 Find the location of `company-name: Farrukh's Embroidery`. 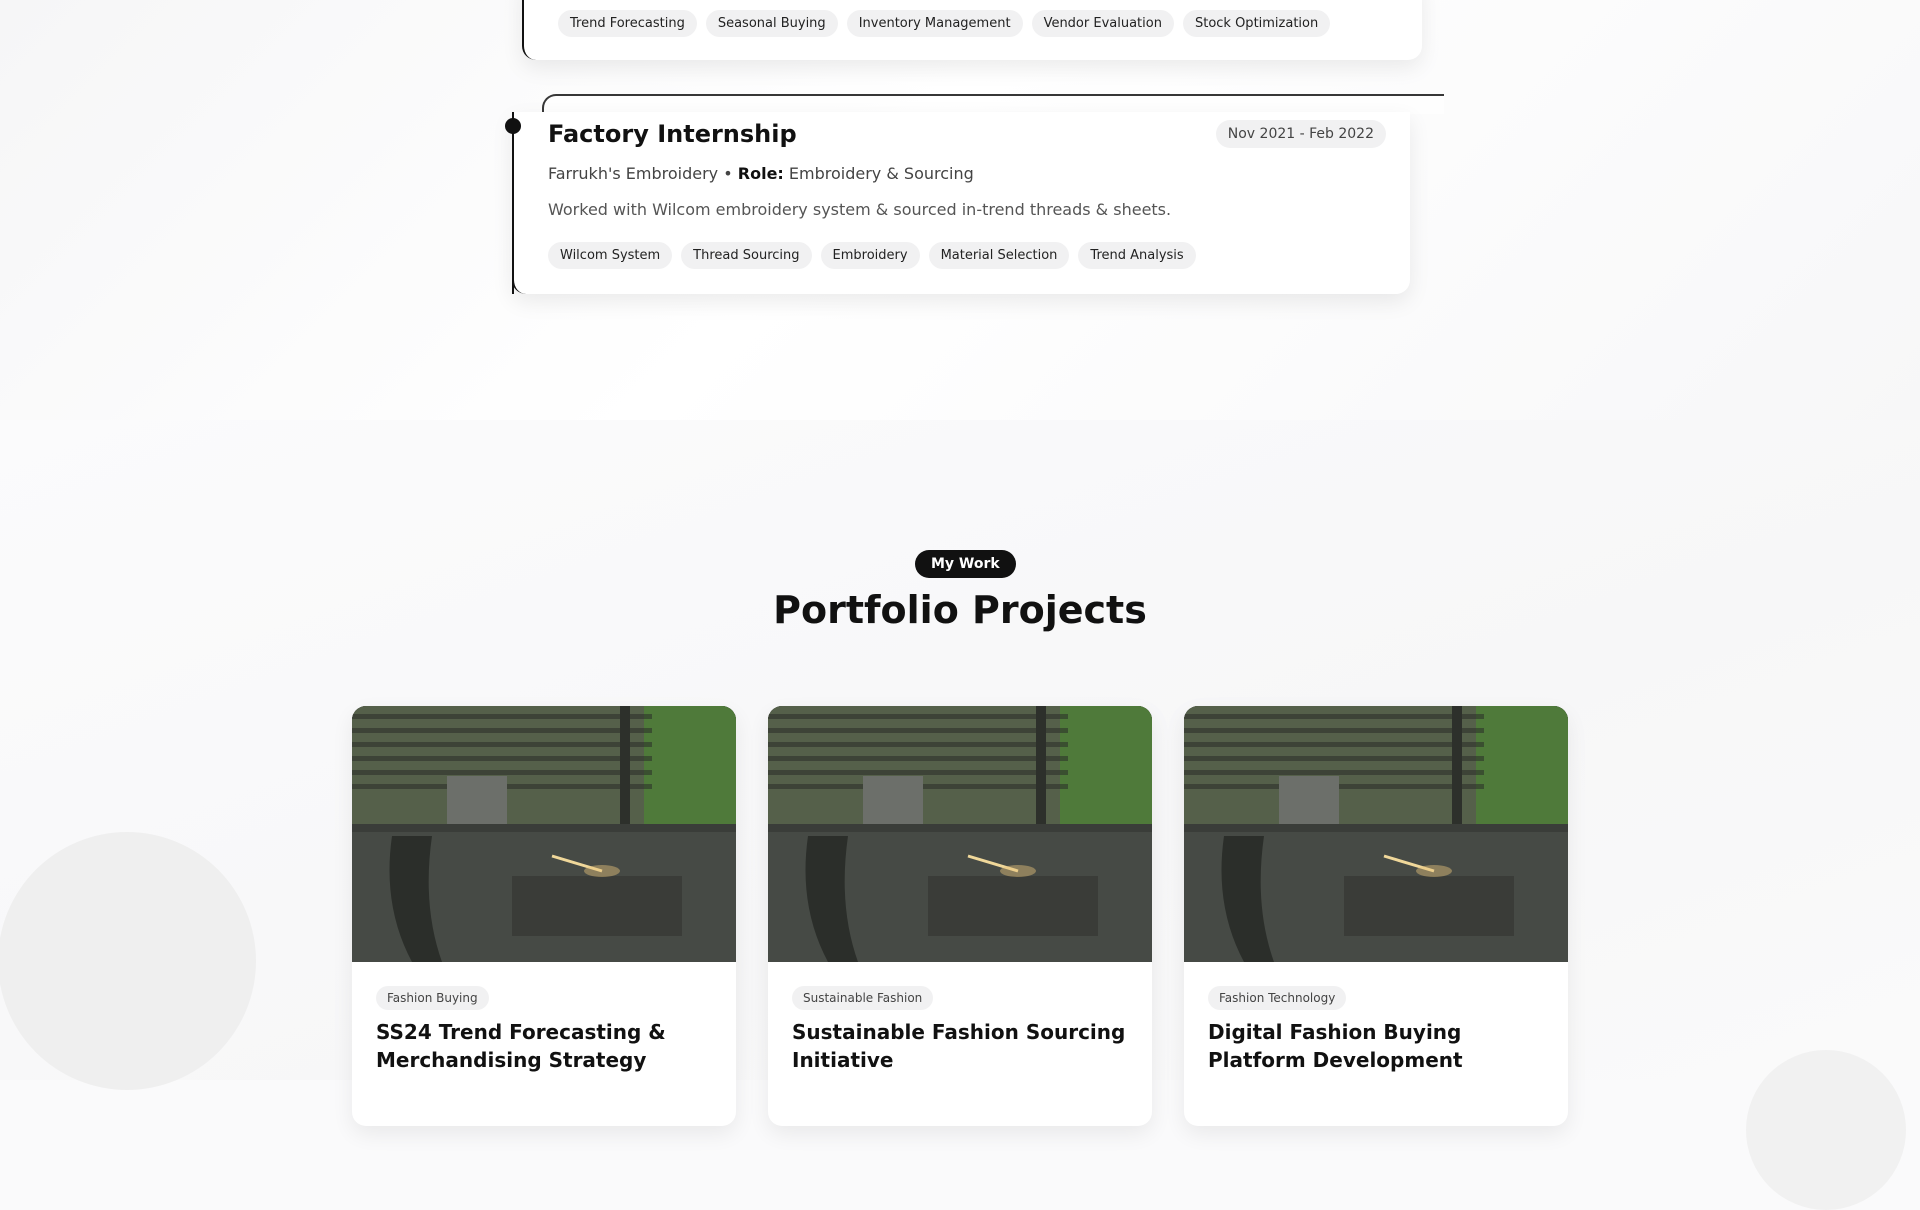

company-name: Farrukh's Embroidery is located at coordinates (633, 173).